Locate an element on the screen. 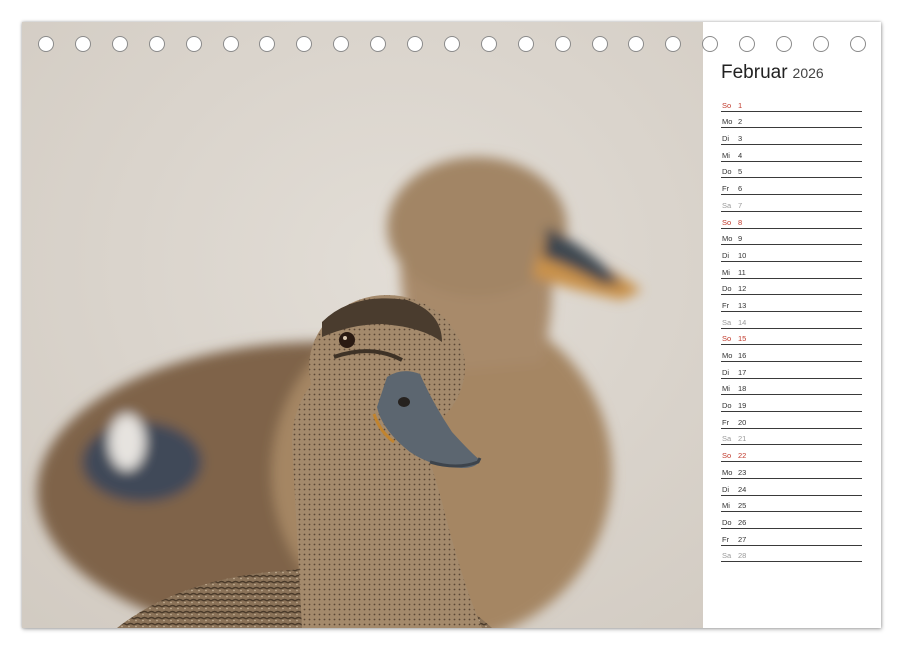  day-number: 16 is located at coordinates (742, 355).